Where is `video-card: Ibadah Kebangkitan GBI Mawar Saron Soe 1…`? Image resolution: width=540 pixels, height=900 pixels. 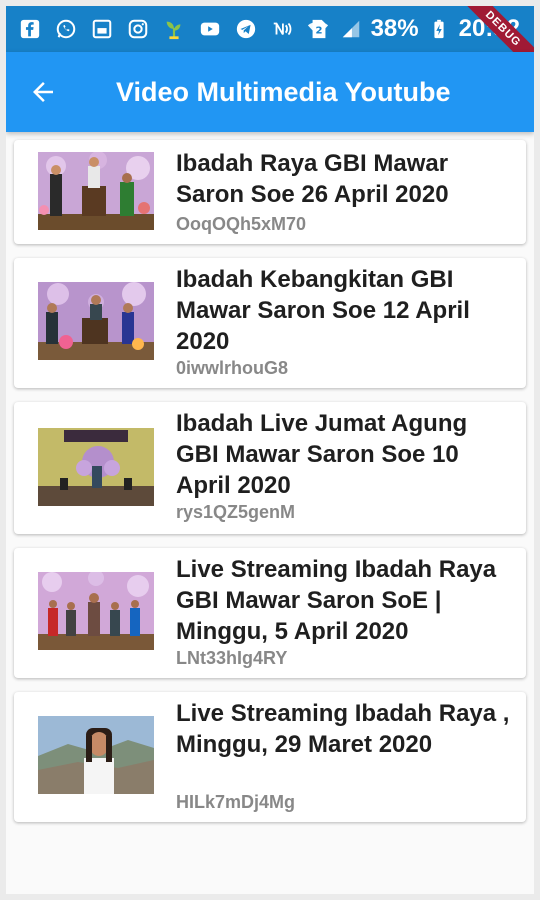 video-card: Ibadah Kebangkitan GBI Mawar Saron Soe 1… is located at coordinates (270, 323).